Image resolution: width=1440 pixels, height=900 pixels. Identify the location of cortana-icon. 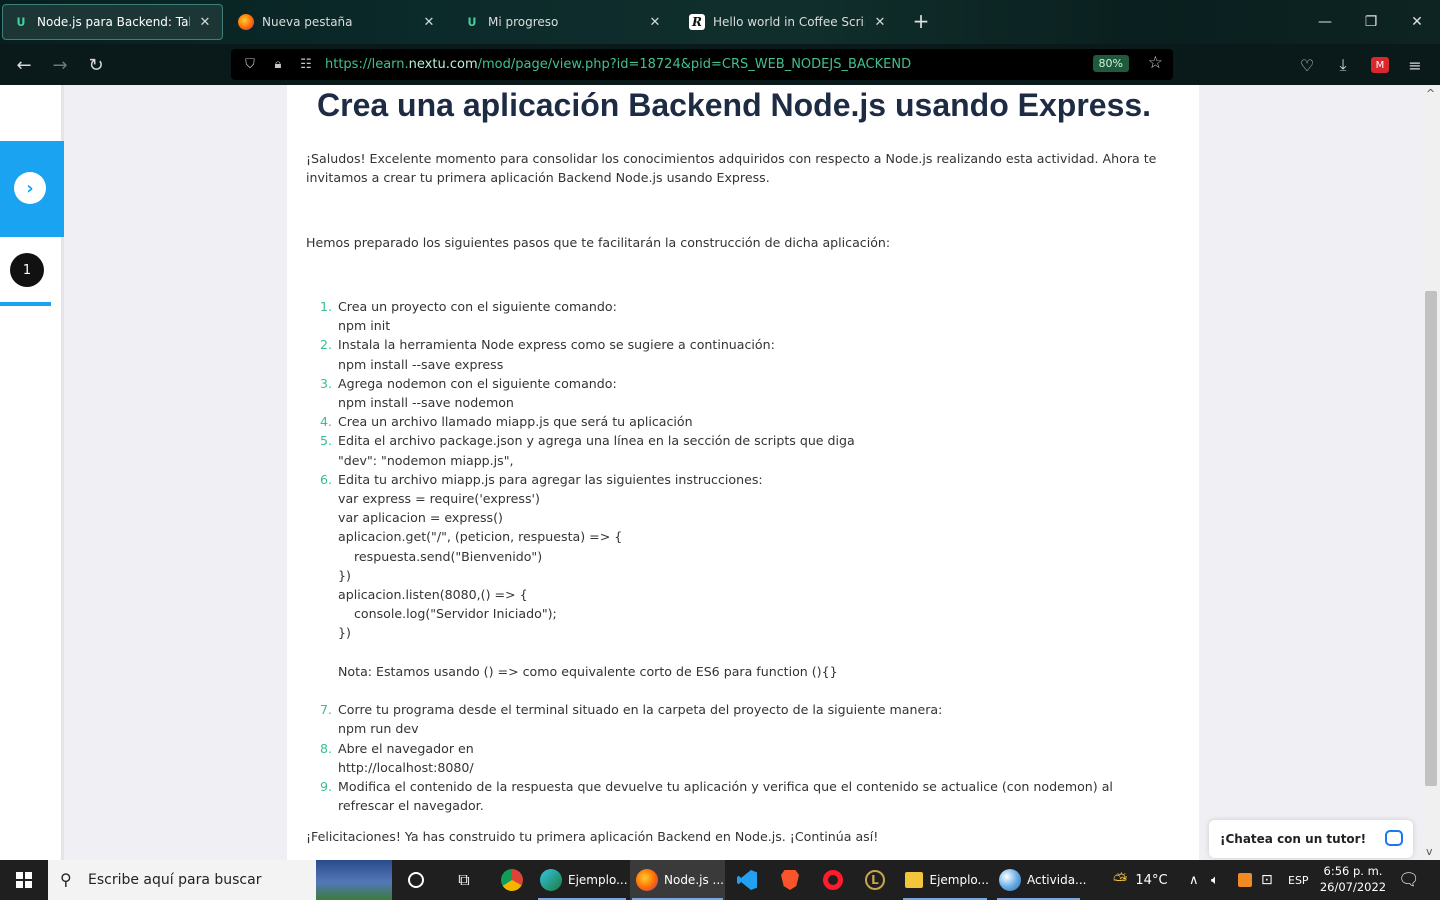
(416, 880).